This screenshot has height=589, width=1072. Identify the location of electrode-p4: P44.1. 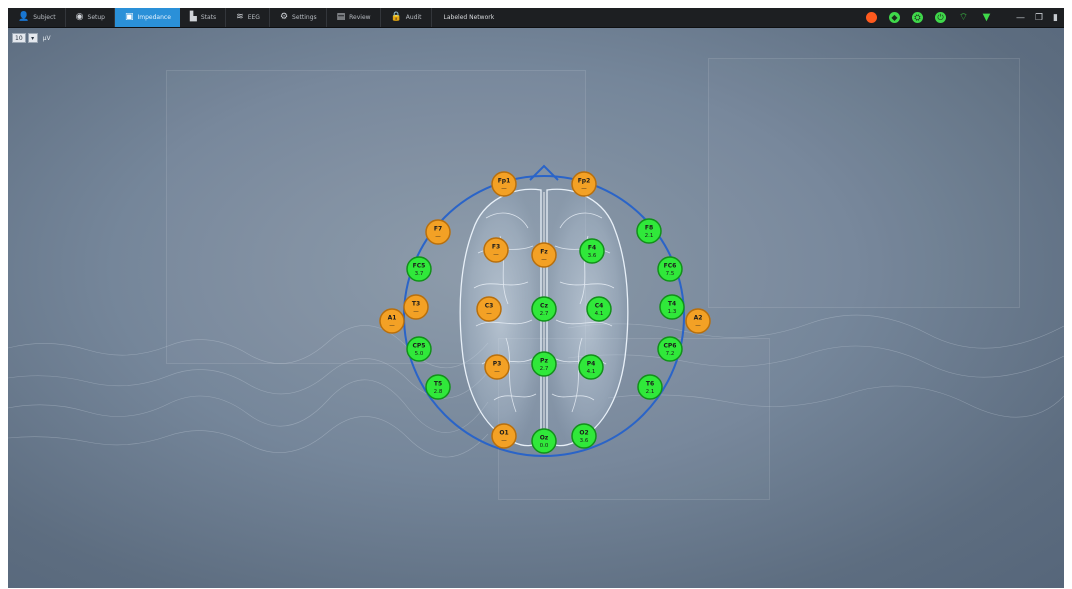
(591, 367).